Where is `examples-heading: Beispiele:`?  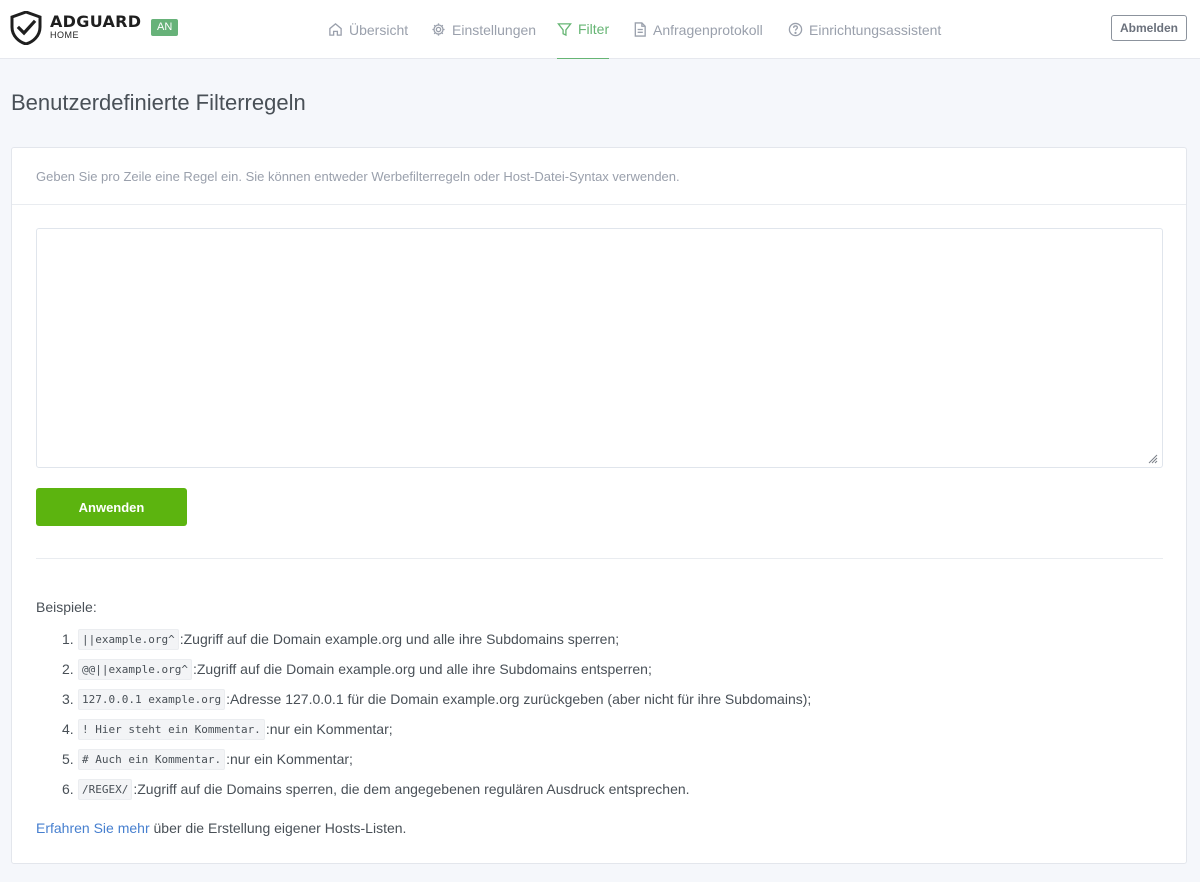 examples-heading: Beispiele: is located at coordinates (66, 607).